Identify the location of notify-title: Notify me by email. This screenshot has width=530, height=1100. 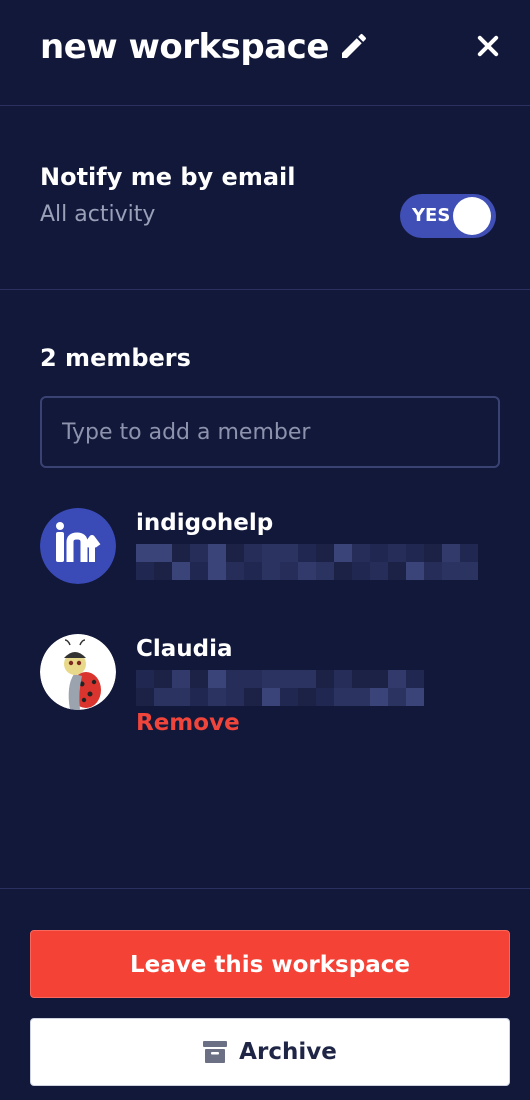
(168, 177).